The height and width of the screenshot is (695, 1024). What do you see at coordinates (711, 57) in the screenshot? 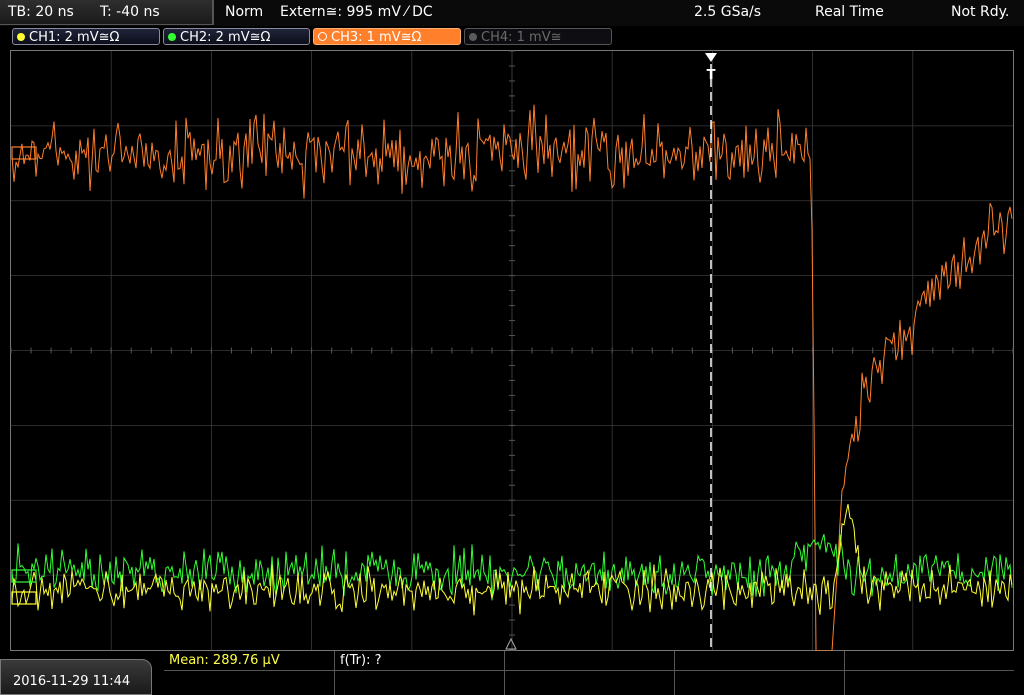
I see `trigger-arrow-icon` at bounding box center [711, 57].